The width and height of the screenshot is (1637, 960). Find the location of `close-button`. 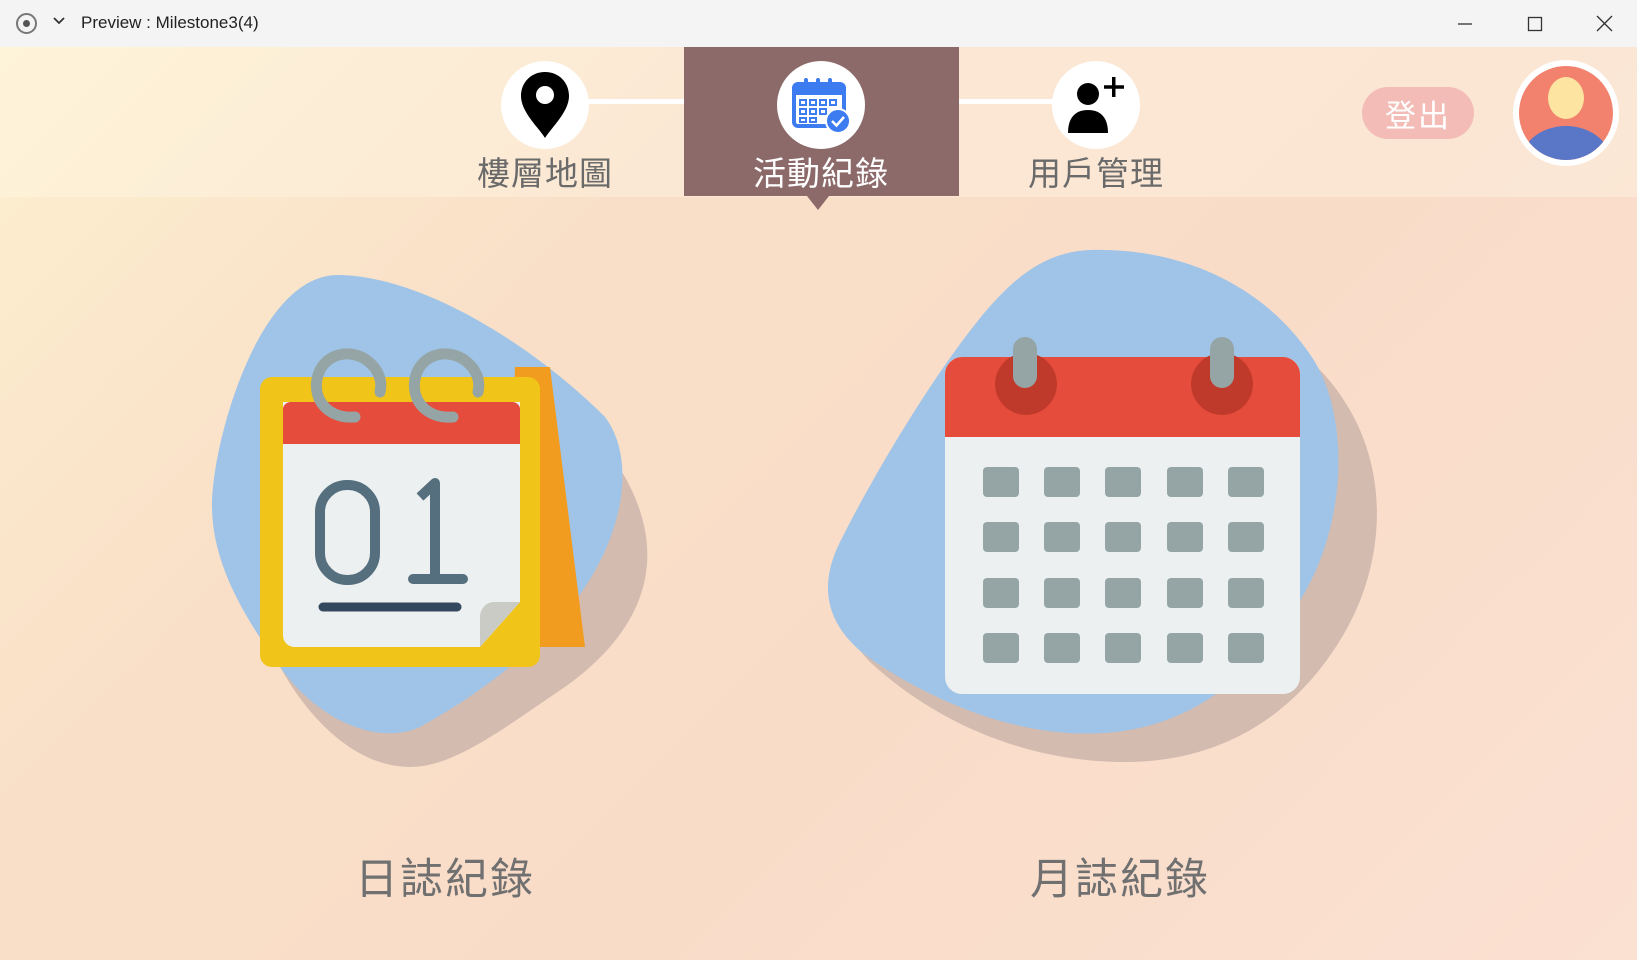

close-button is located at coordinates (1604, 23).